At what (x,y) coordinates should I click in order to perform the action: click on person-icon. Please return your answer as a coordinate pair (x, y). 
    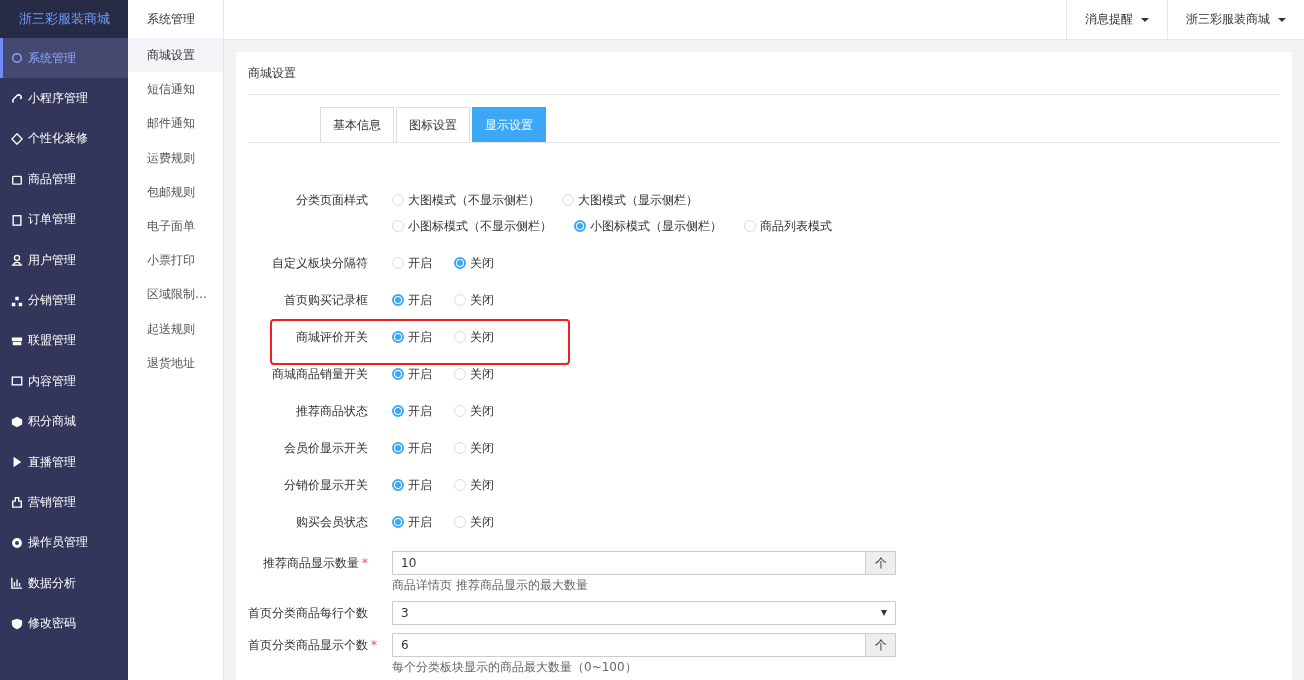
    Looking at the image, I should click on (17, 260).